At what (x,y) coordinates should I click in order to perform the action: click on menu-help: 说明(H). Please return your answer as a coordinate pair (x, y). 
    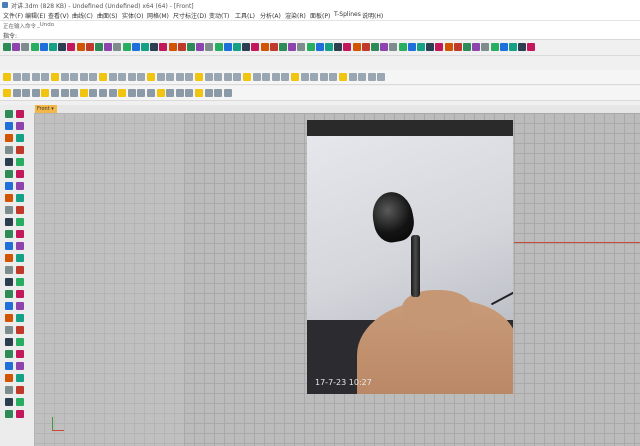
    Looking at the image, I should click on (372, 15).